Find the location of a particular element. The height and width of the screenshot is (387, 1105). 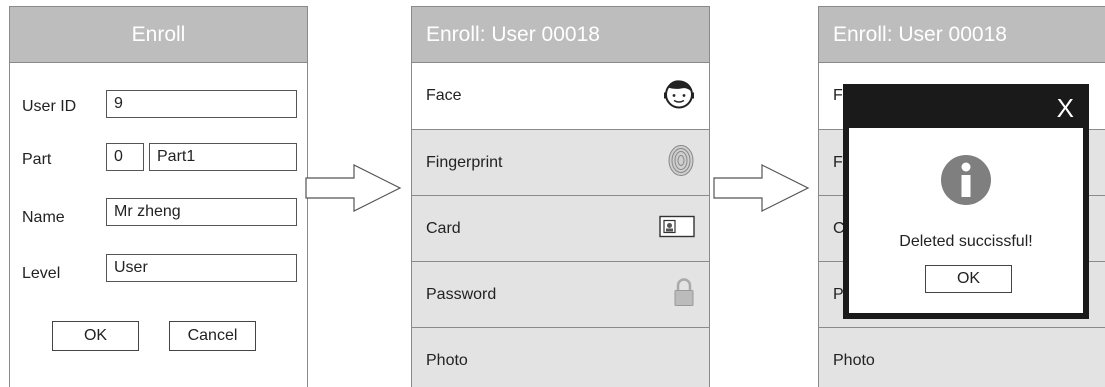

dialog-title-bar: X is located at coordinates (966, 109).